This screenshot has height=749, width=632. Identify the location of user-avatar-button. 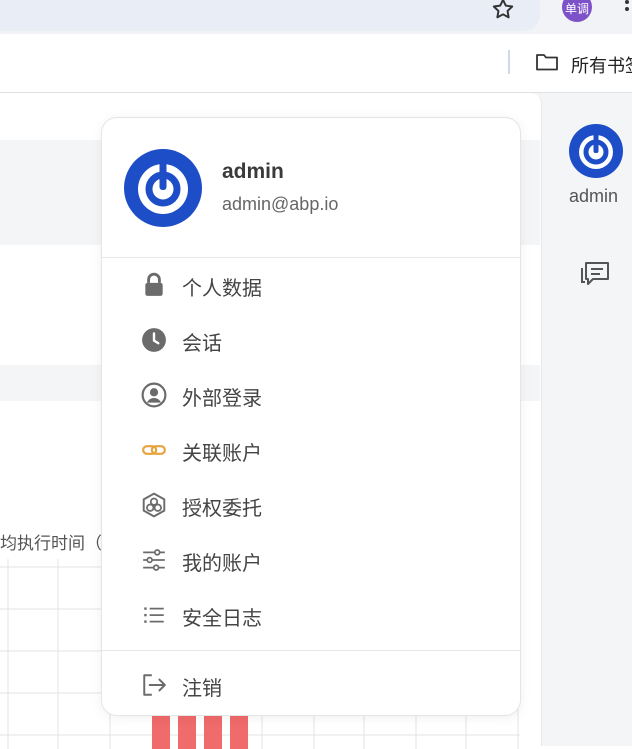
(596, 151).